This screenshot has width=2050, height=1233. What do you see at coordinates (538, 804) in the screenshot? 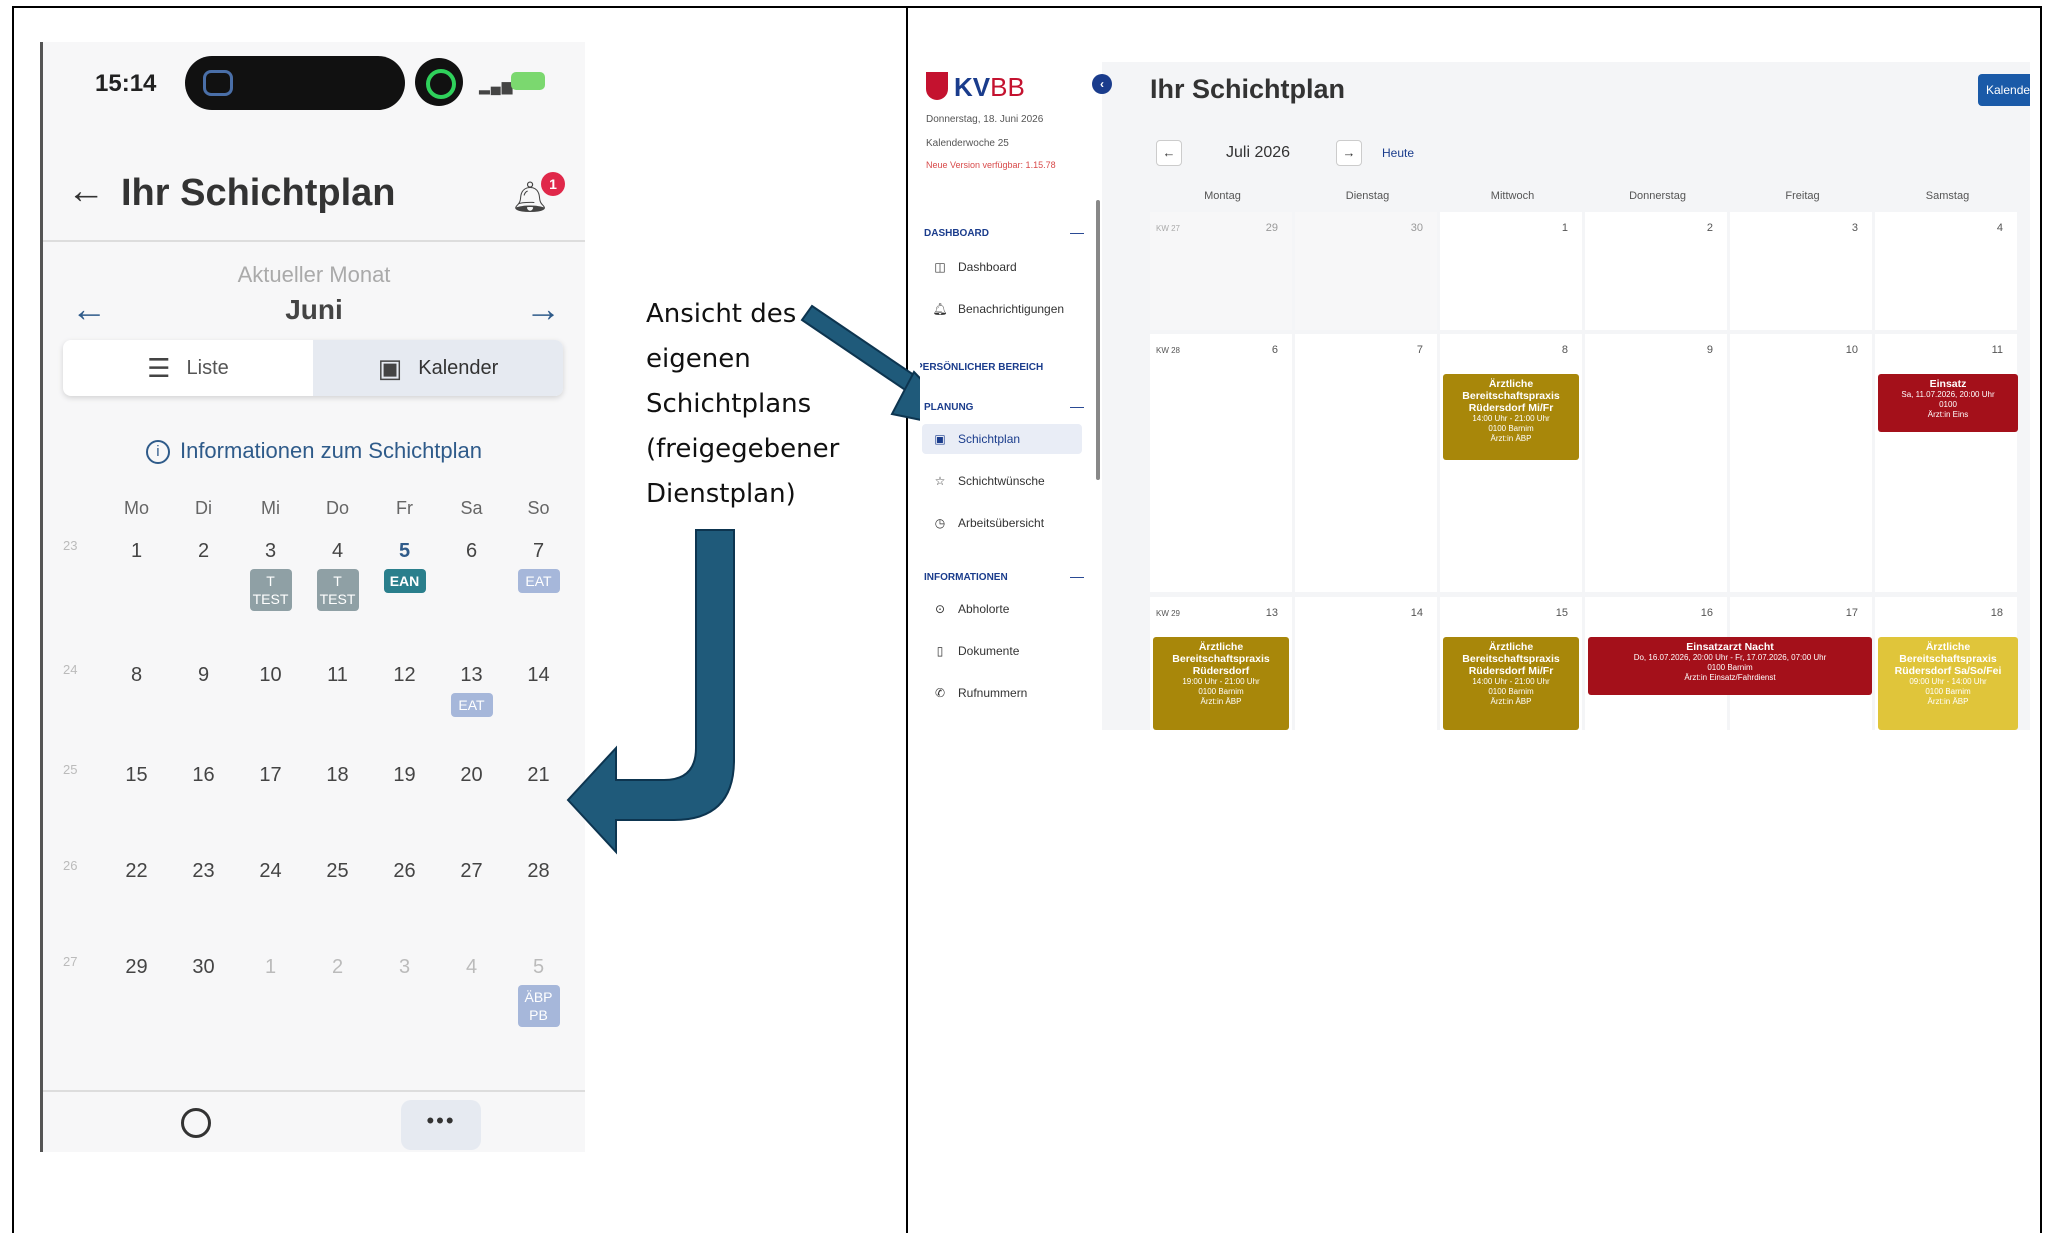
I see `calendar-day: 21` at bounding box center [538, 804].